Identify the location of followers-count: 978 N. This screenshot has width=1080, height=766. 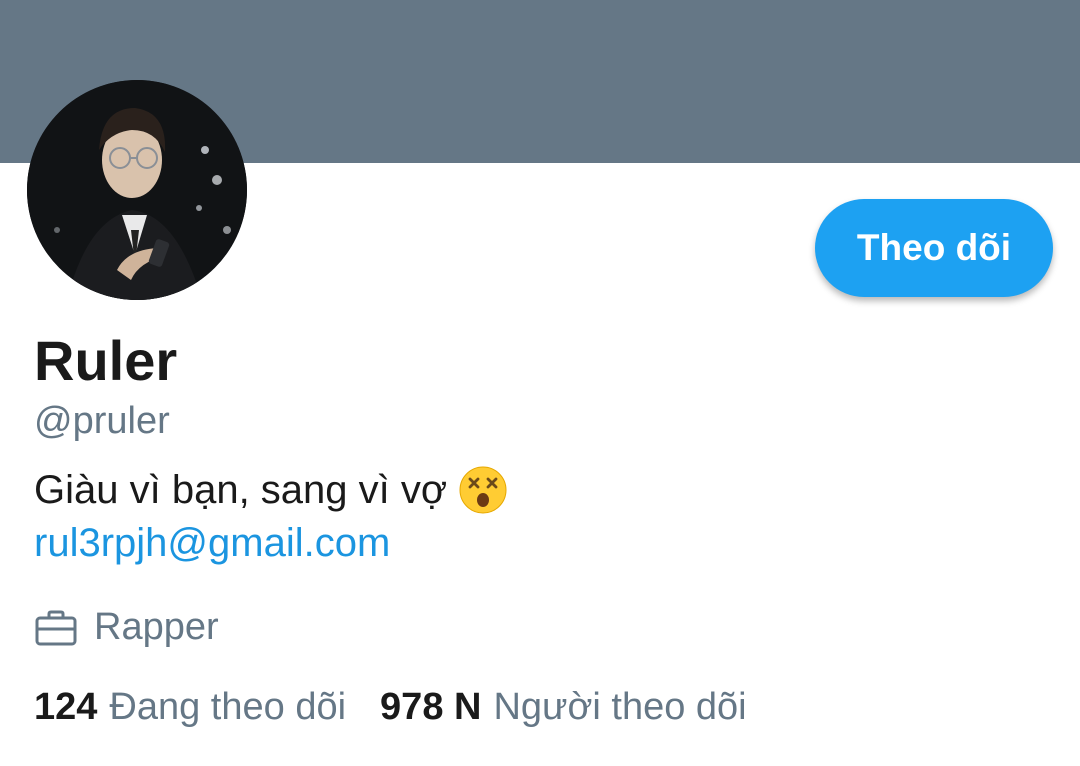
(431, 707).